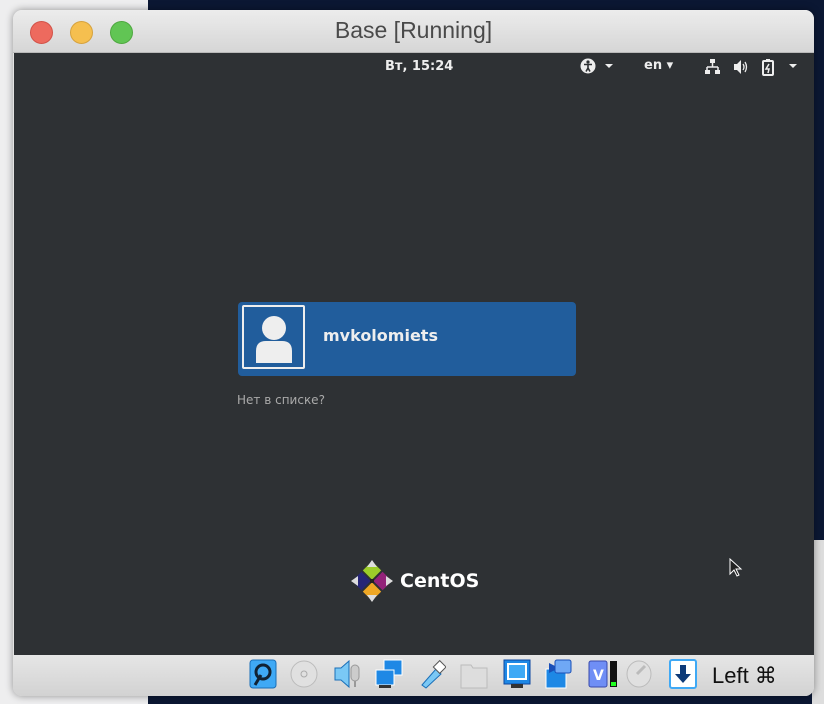 The image size is (824, 704). What do you see at coordinates (347, 674) in the screenshot?
I see `audio-icon` at bounding box center [347, 674].